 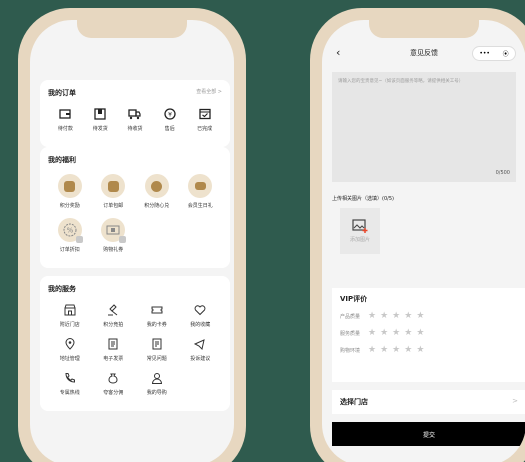 I want to click on invoice-icon, so click(x=113, y=344).